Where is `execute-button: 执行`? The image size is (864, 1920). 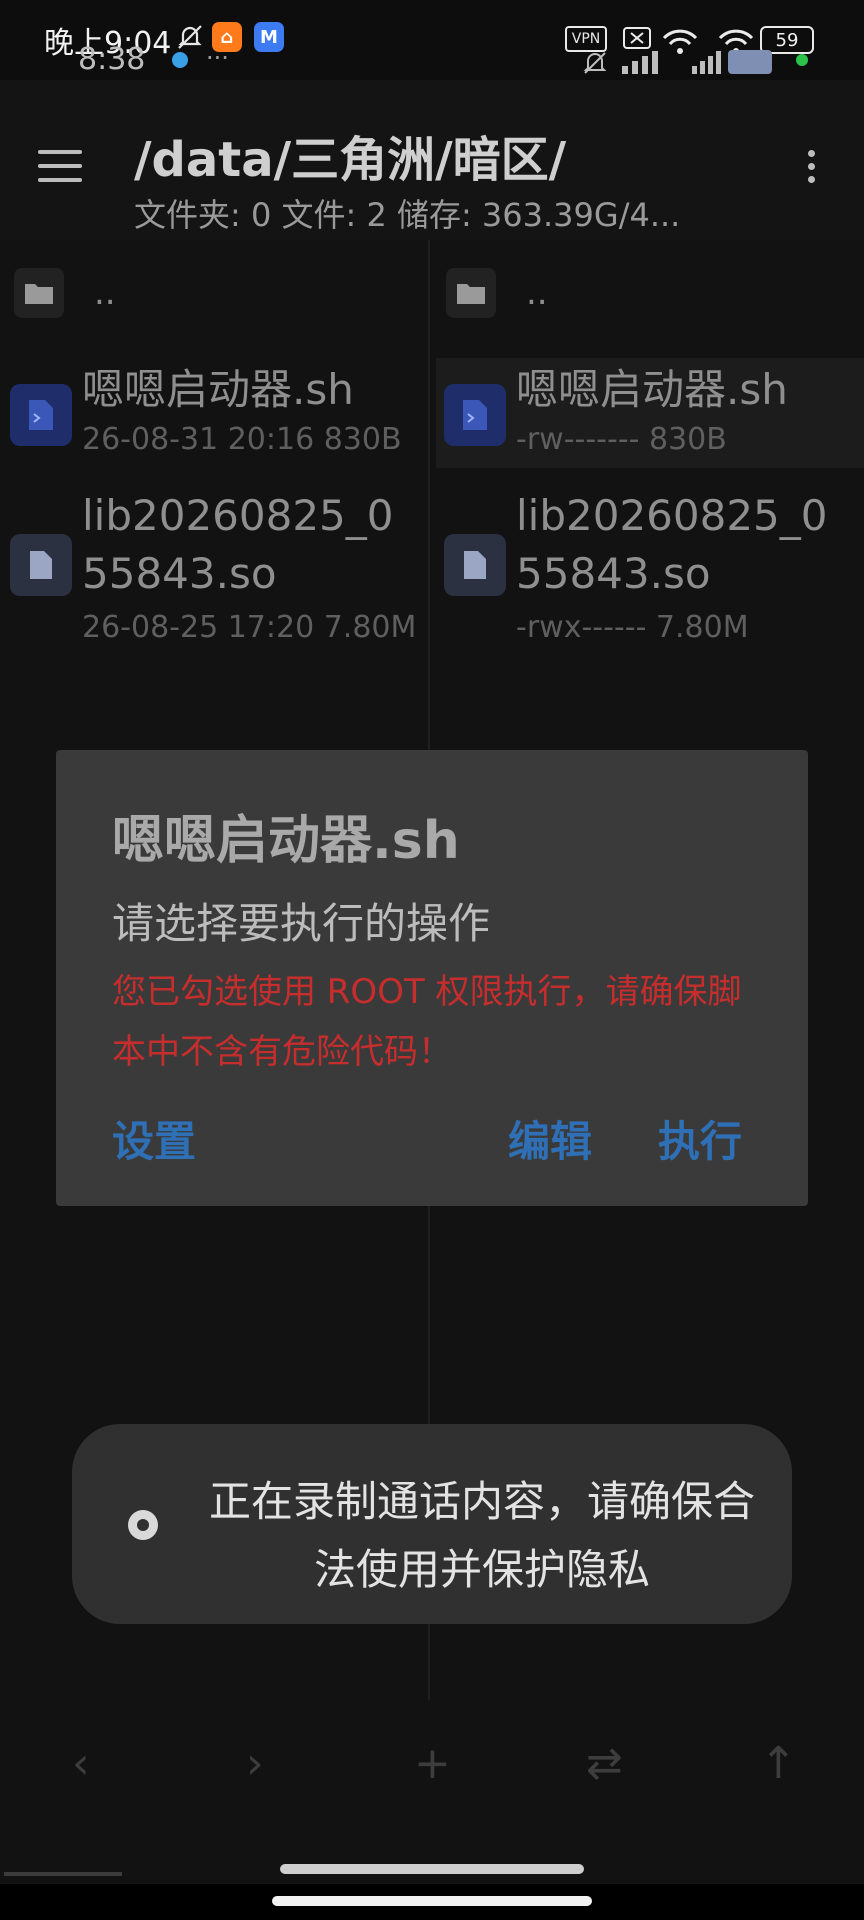
execute-button: 执行 is located at coordinates (700, 1138).